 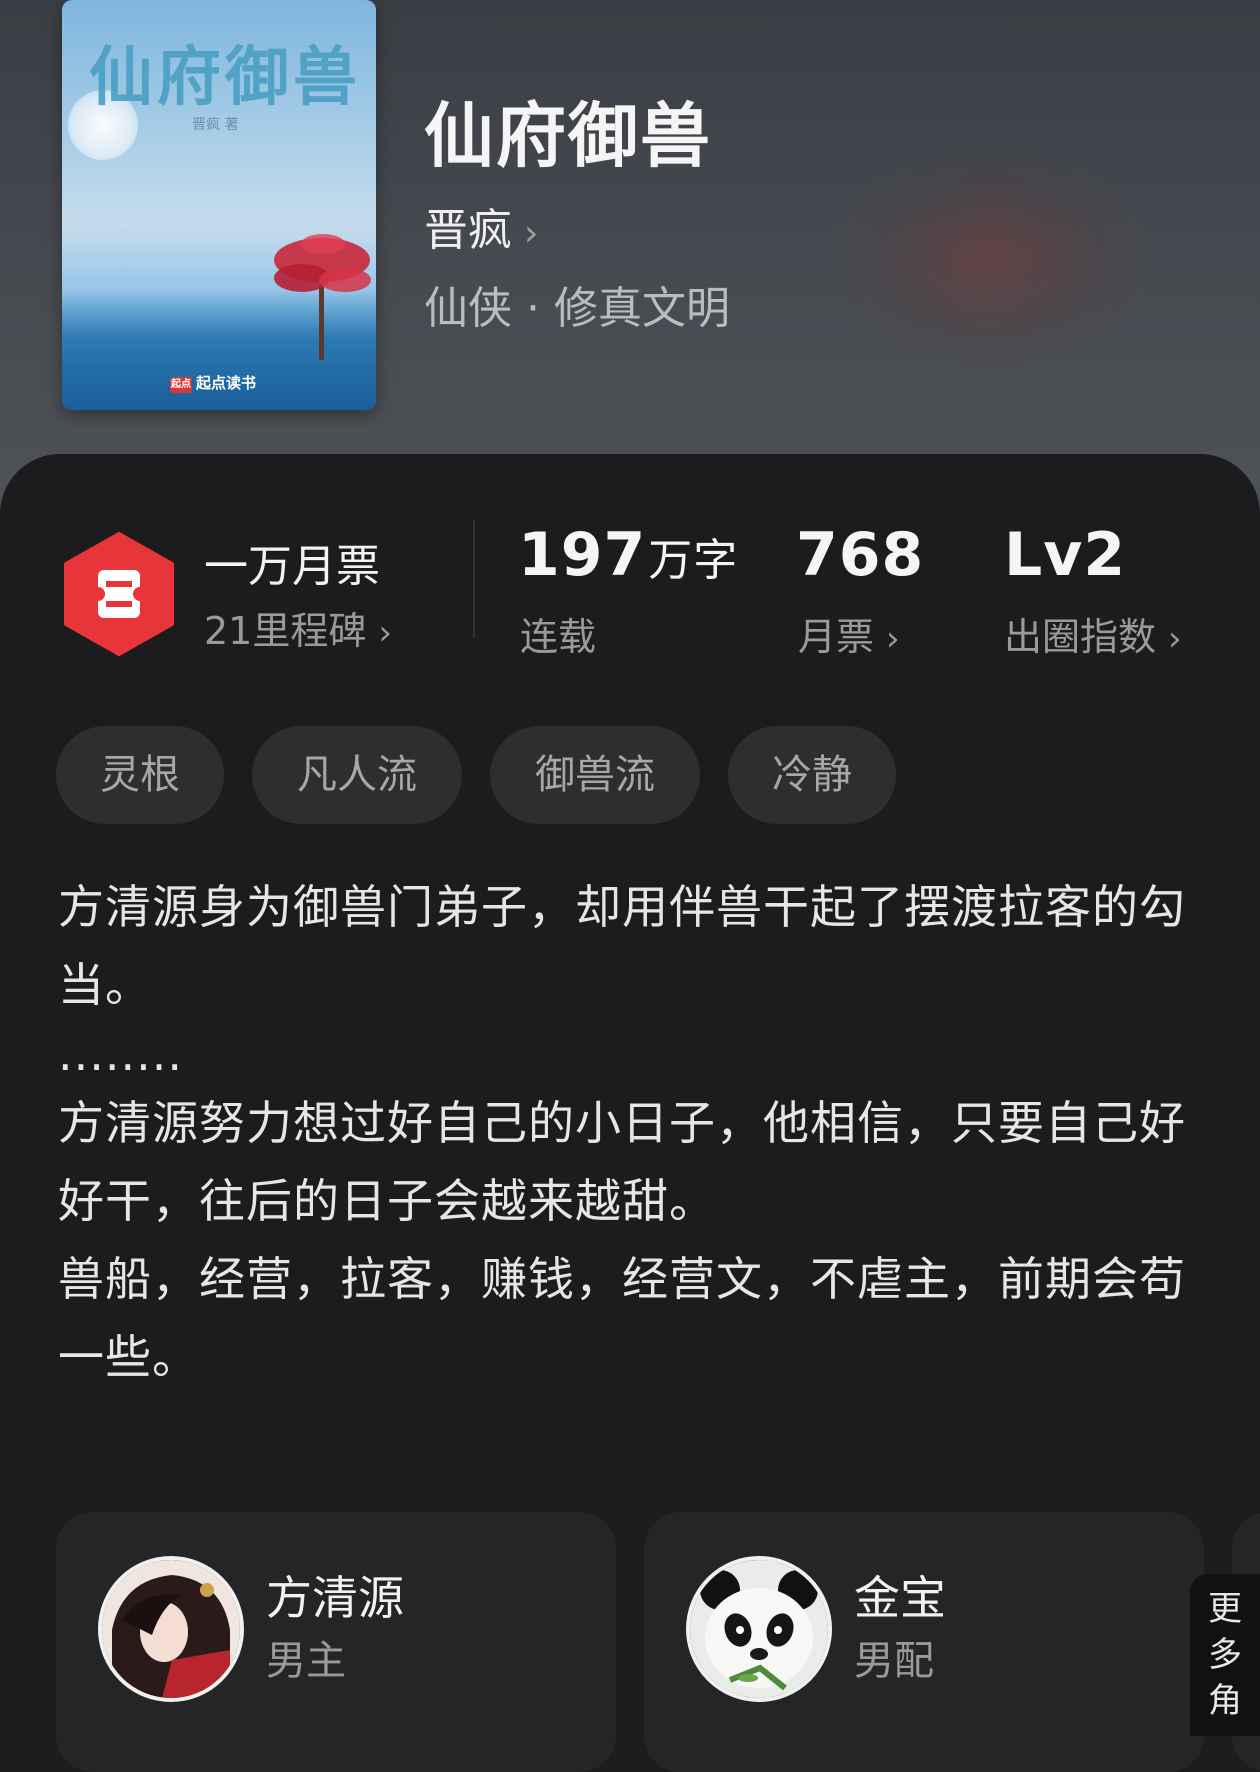 I want to click on word-count-unit: 万字, so click(x=693, y=560).